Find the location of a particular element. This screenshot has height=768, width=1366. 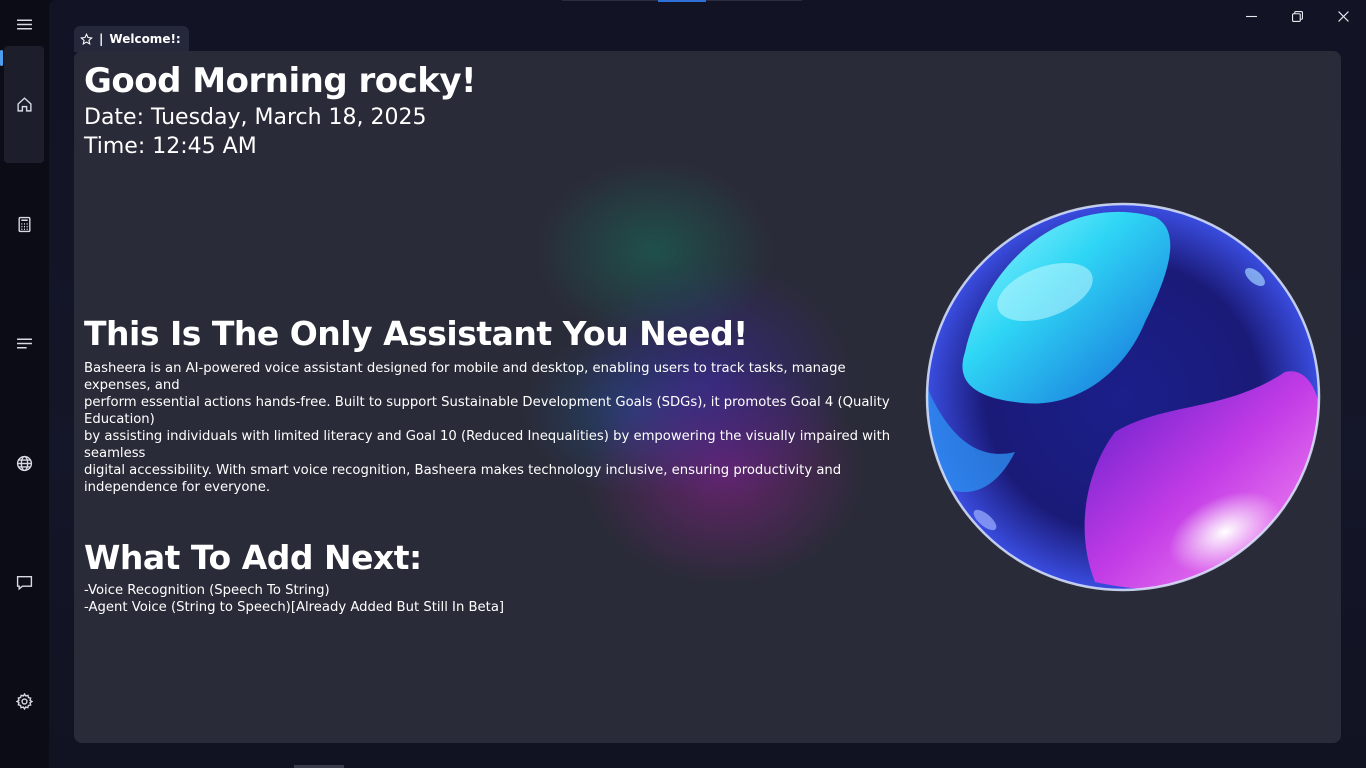

tab-welcome: | Welcome!: is located at coordinates (131, 39).